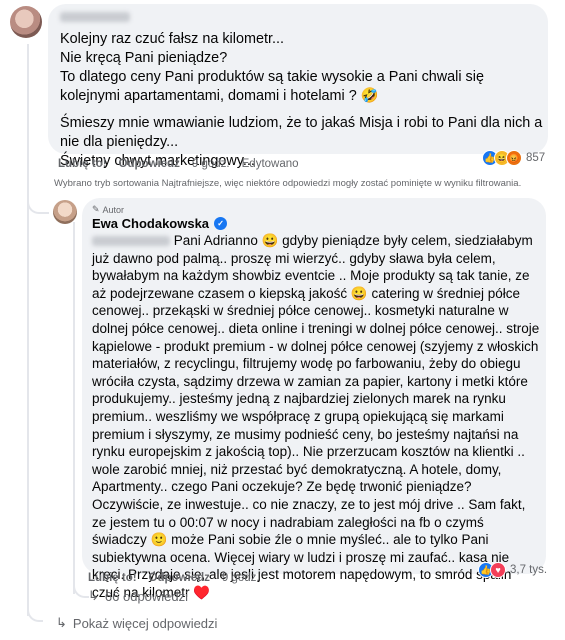  I want to click on show-more-replies-link: ↳ Pokaż więcej odpowiedzi, so click(136, 623).